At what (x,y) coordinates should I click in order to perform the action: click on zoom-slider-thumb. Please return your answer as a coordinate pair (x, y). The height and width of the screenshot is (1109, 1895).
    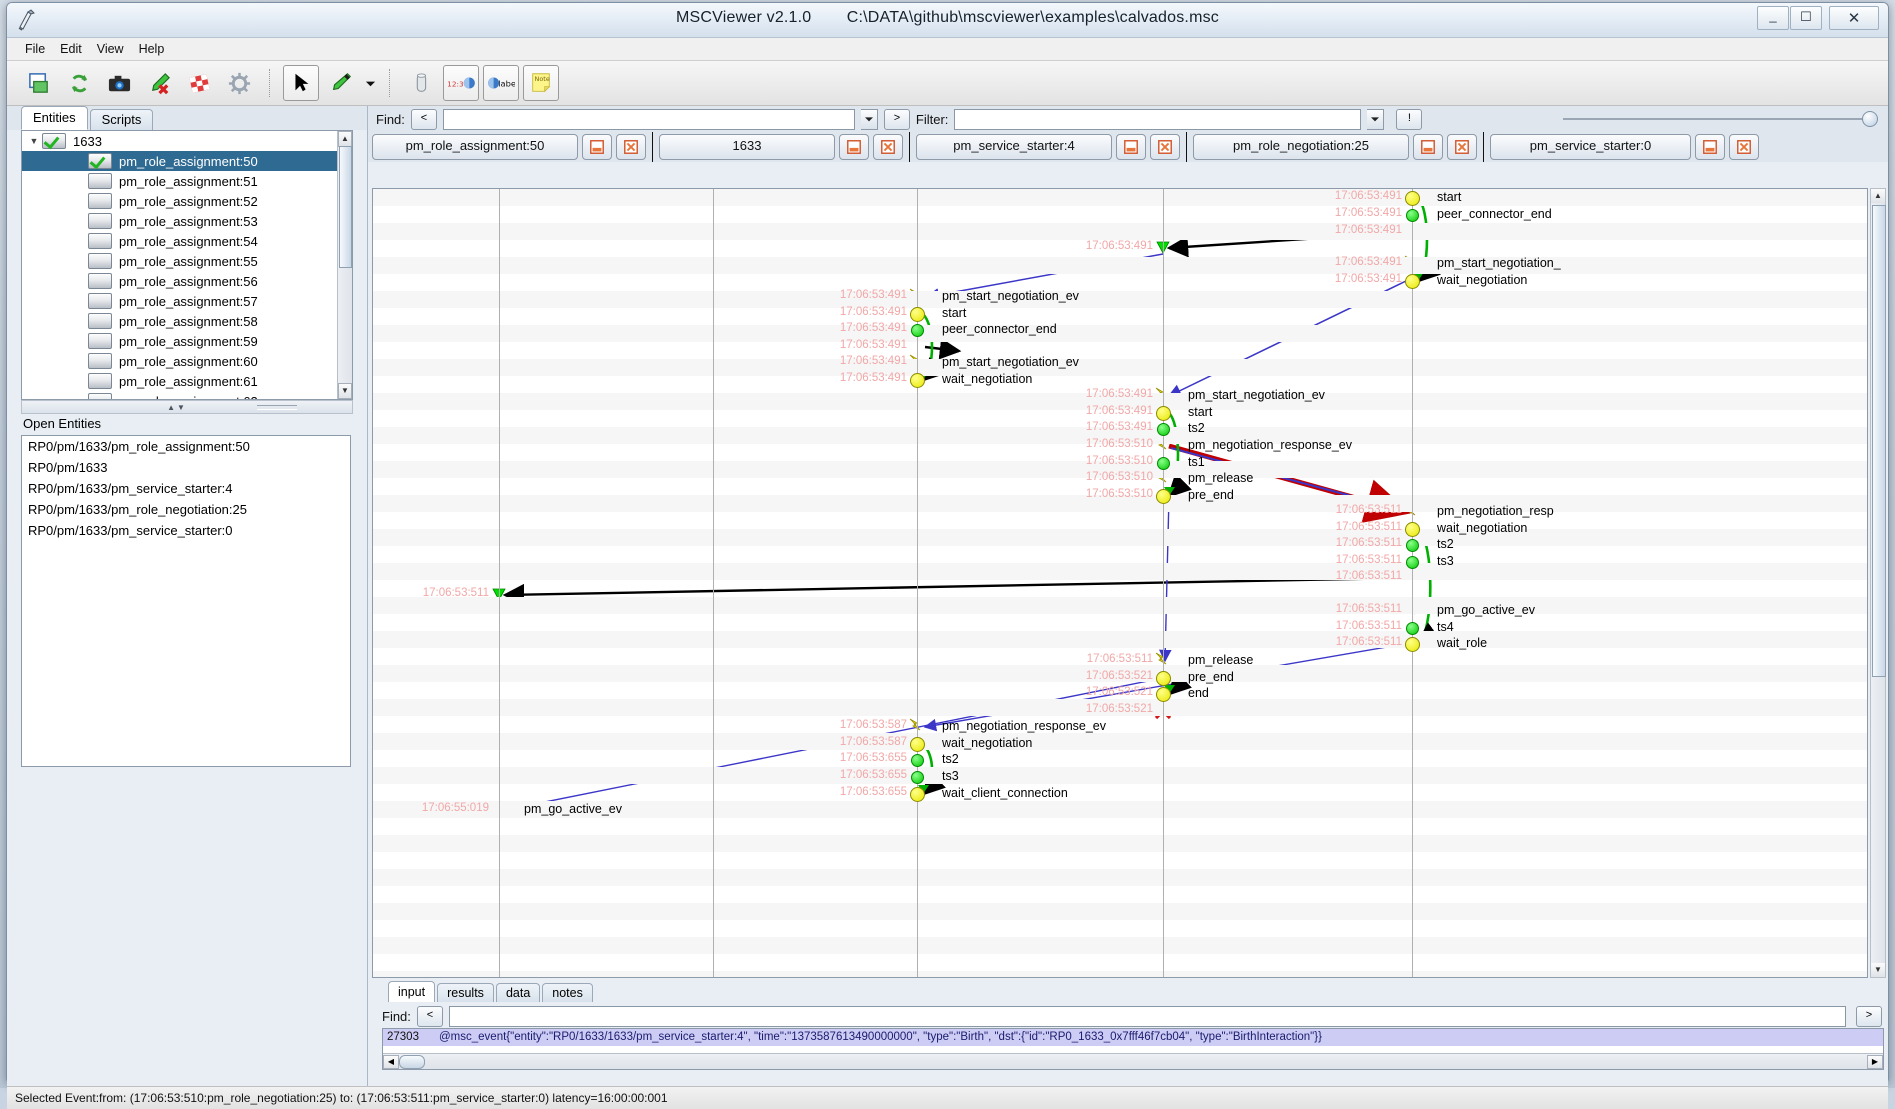
    Looking at the image, I should click on (1870, 119).